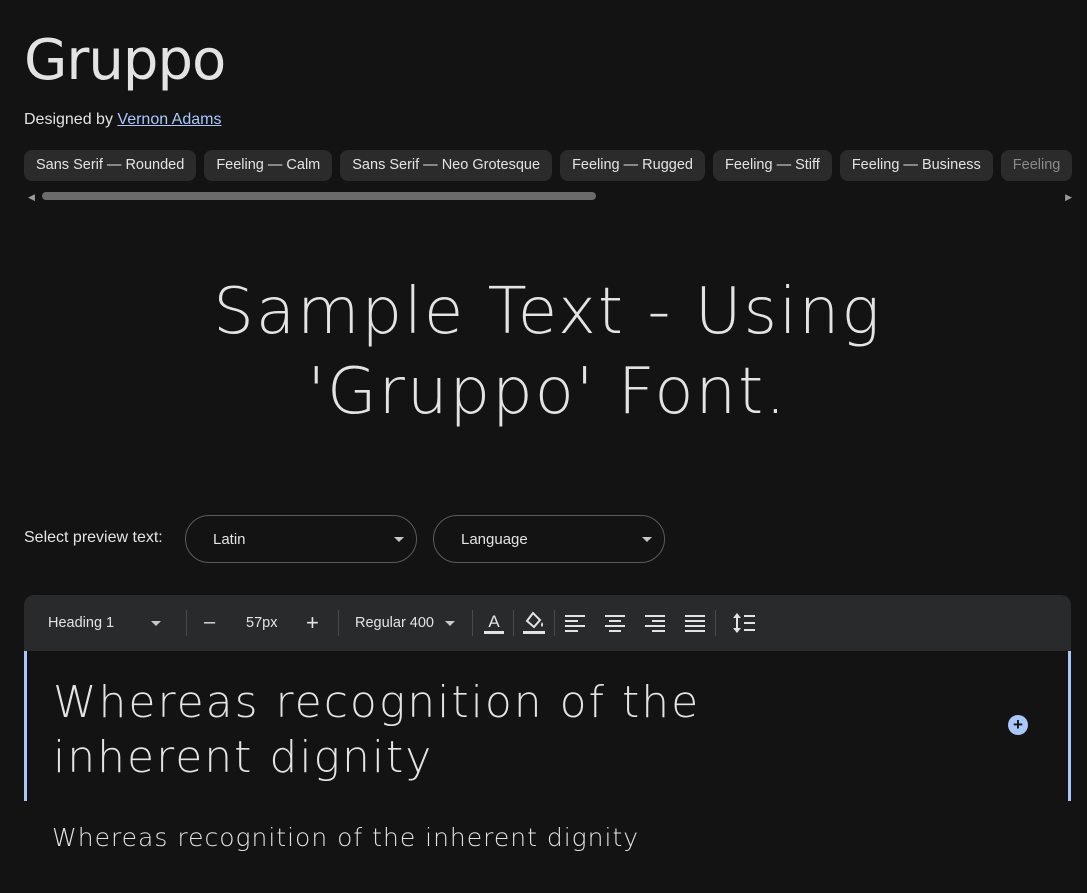 Image resolution: width=1087 pixels, height=893 pixels. I want to click on align-left-icon, so click(575, 623).